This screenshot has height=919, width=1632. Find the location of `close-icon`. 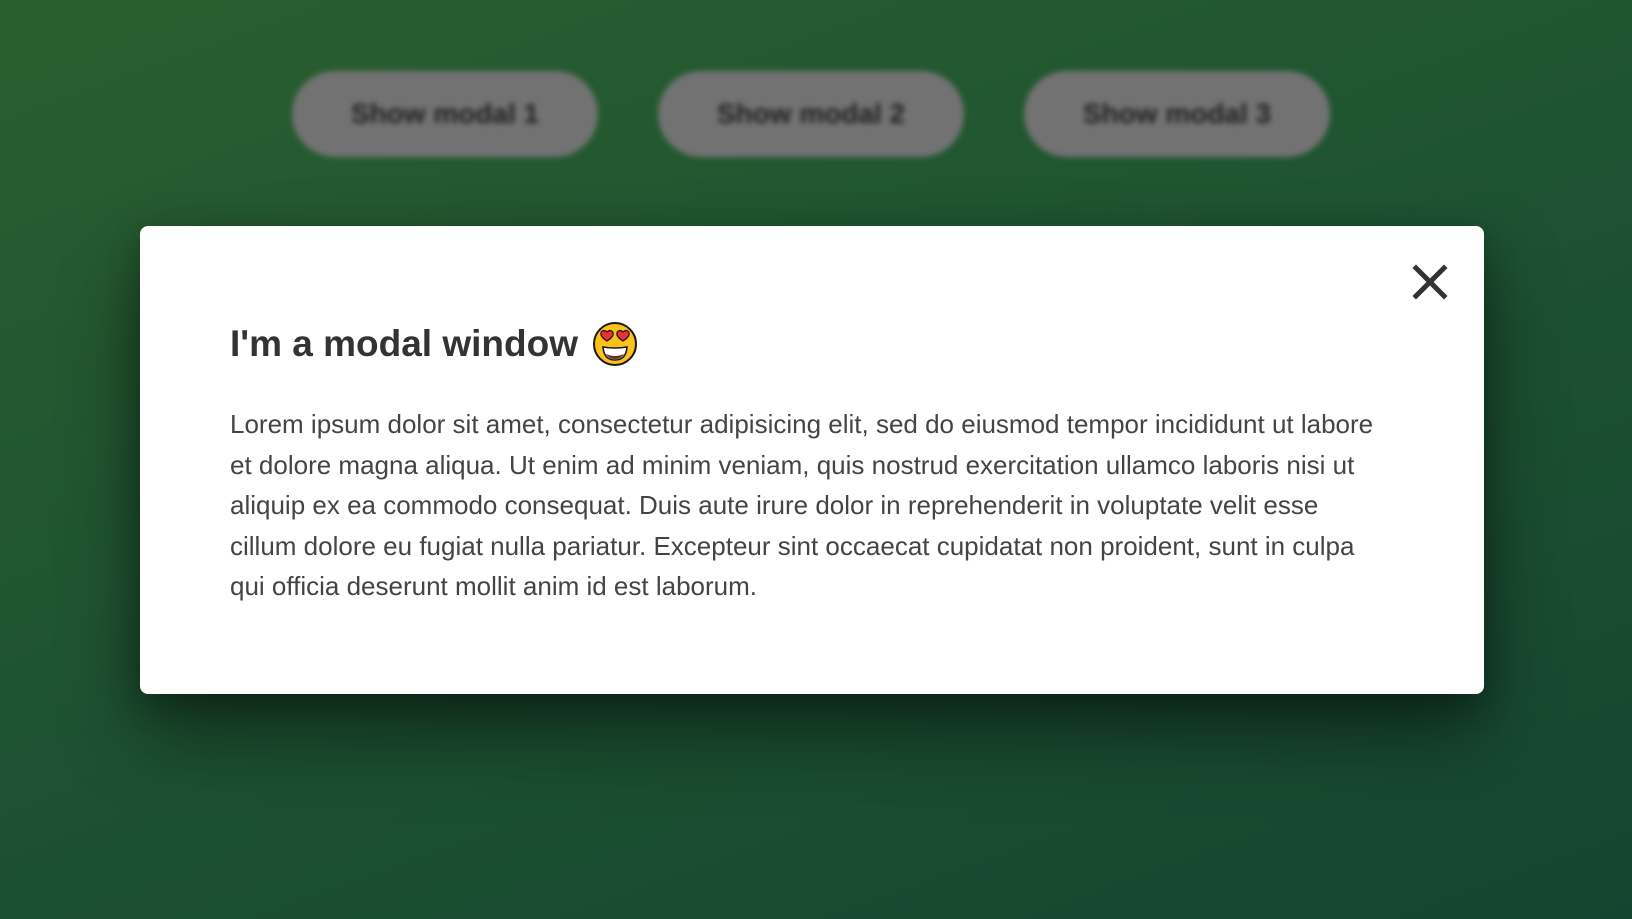

close-icon is located at coordinates (1430, 282).